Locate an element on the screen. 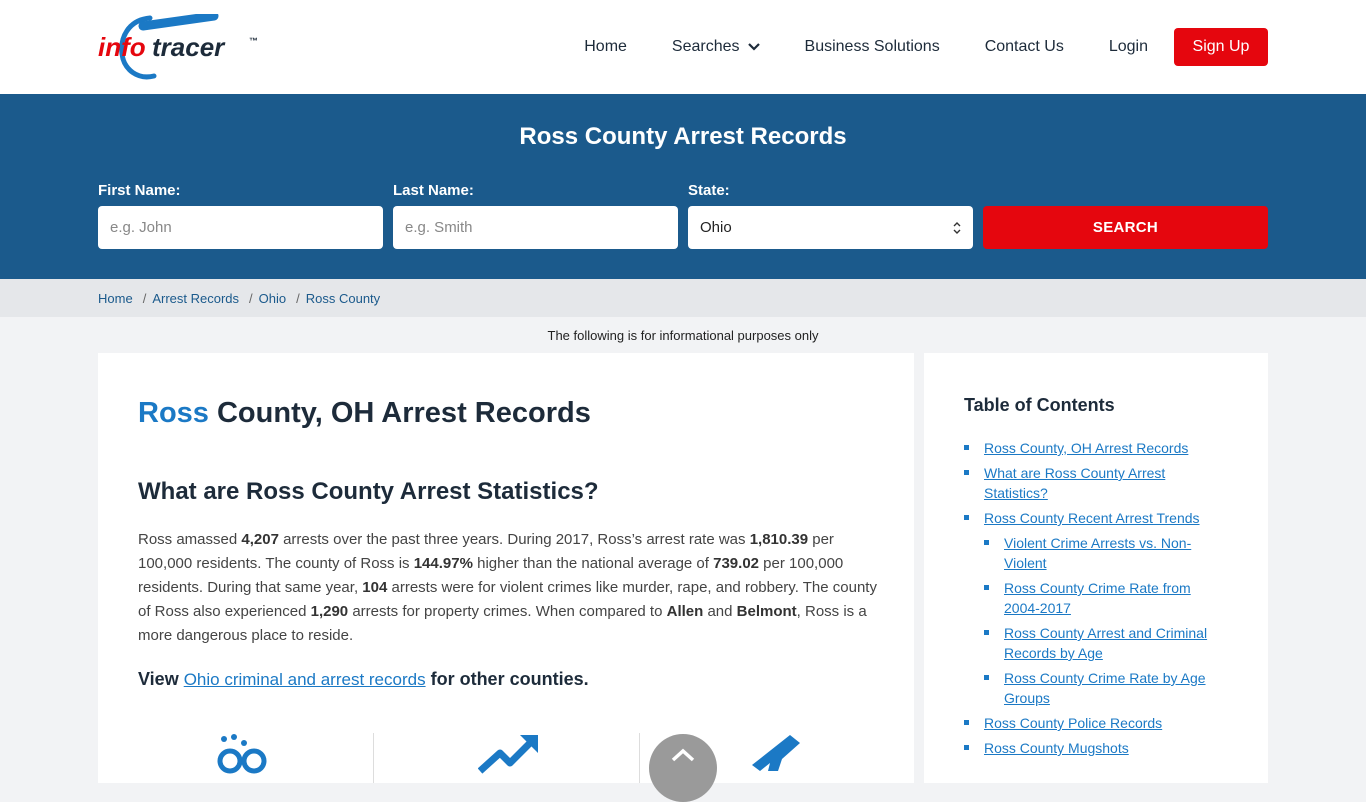 Image resolution: width=1366 pixels, height=802 pixels. toc-item: Ross County Police Records is located at coordinates (1094, 723).